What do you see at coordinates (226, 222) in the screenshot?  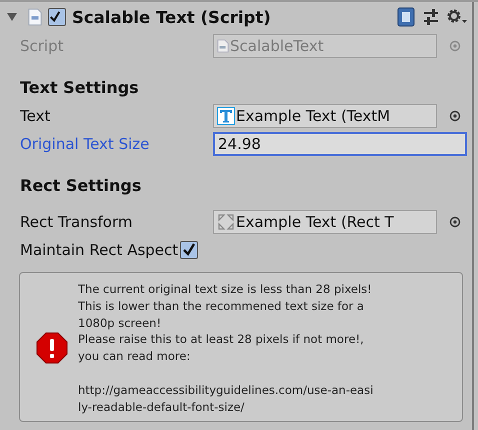 I see `rect-transform-icon` at bounding box center [226, 222].